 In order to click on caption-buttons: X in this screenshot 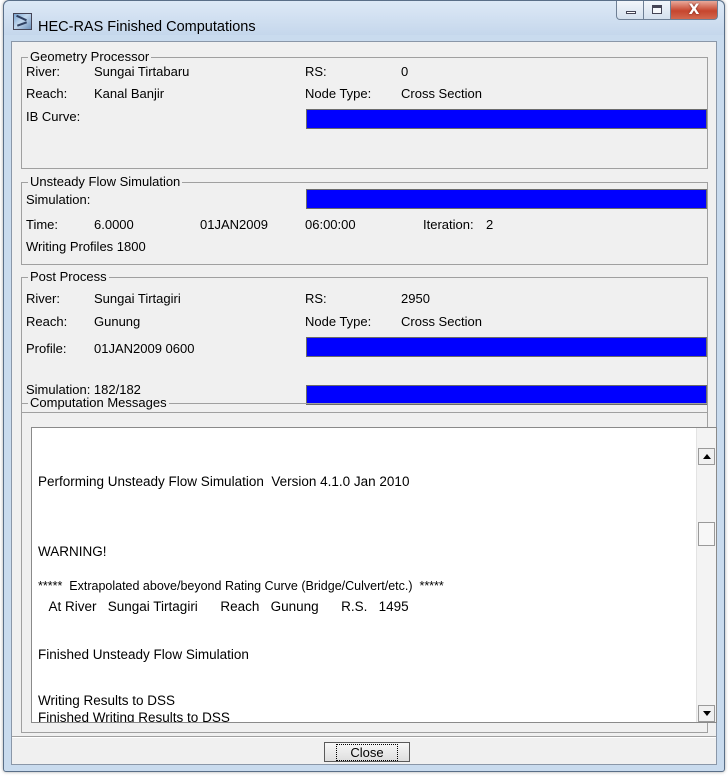, I will do `click(667, 11)`.